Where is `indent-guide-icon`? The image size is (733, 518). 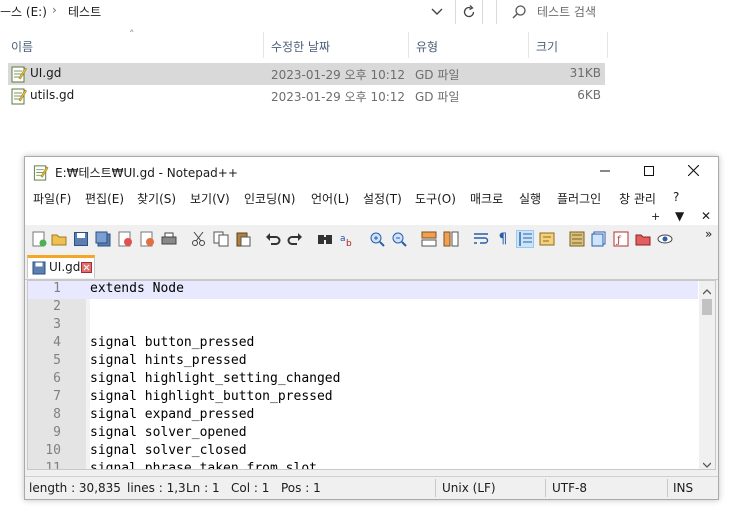
indent-guide-icon is located at coordinates (525, 239).